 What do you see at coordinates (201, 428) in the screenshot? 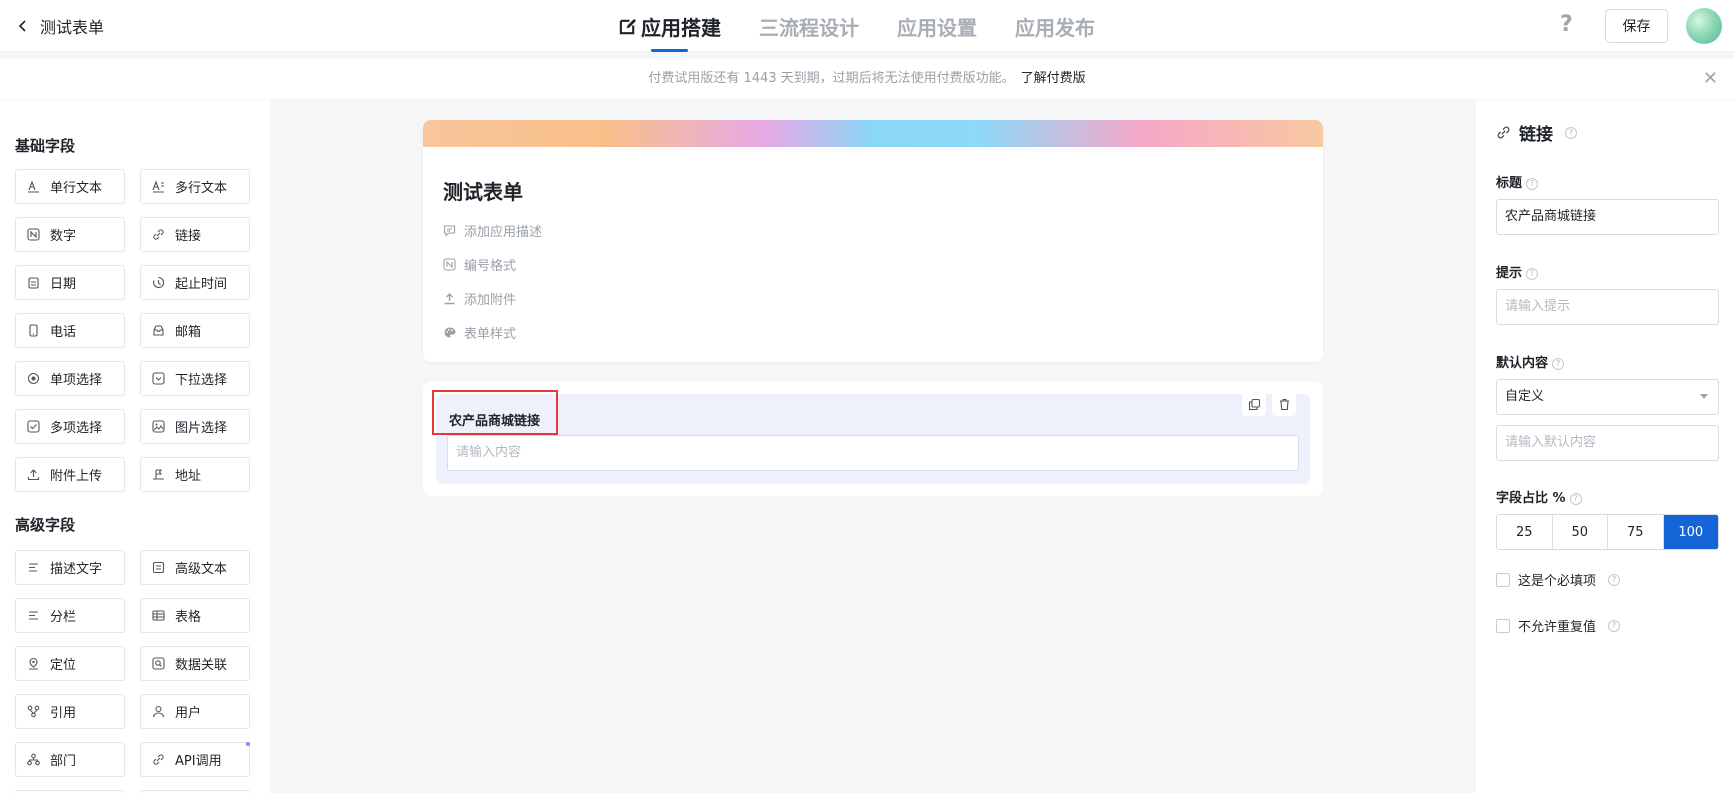
I see `field-label: 图片选择` at bounding box center [201, 428].